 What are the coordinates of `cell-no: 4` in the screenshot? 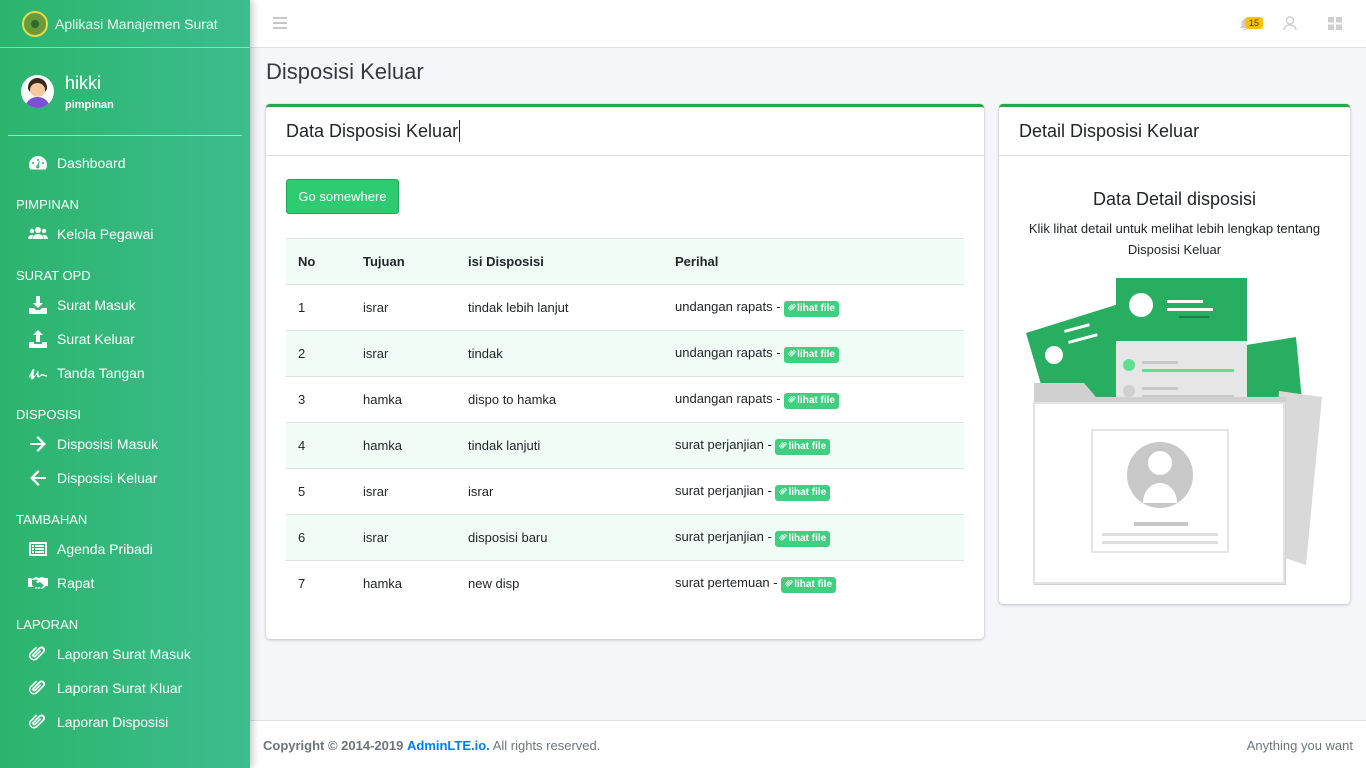 It's located at (318, 445).